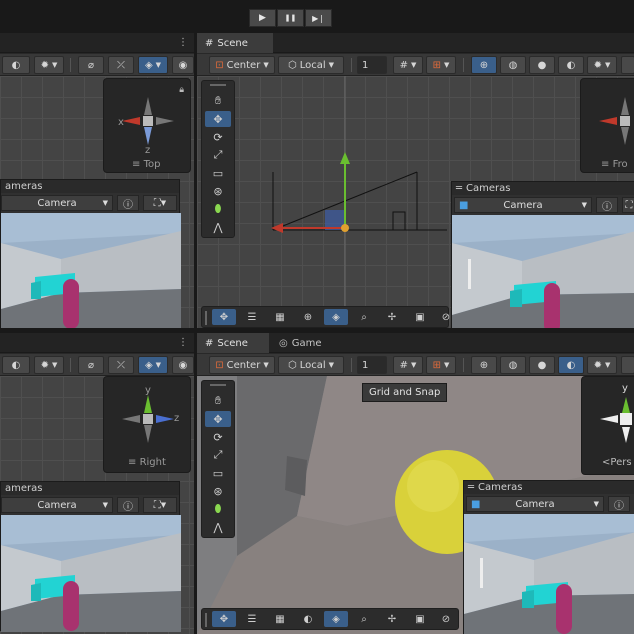 This screenshot has height=634, width=634. I want to click on rotate-tool: ⟳, so click(218, 437).